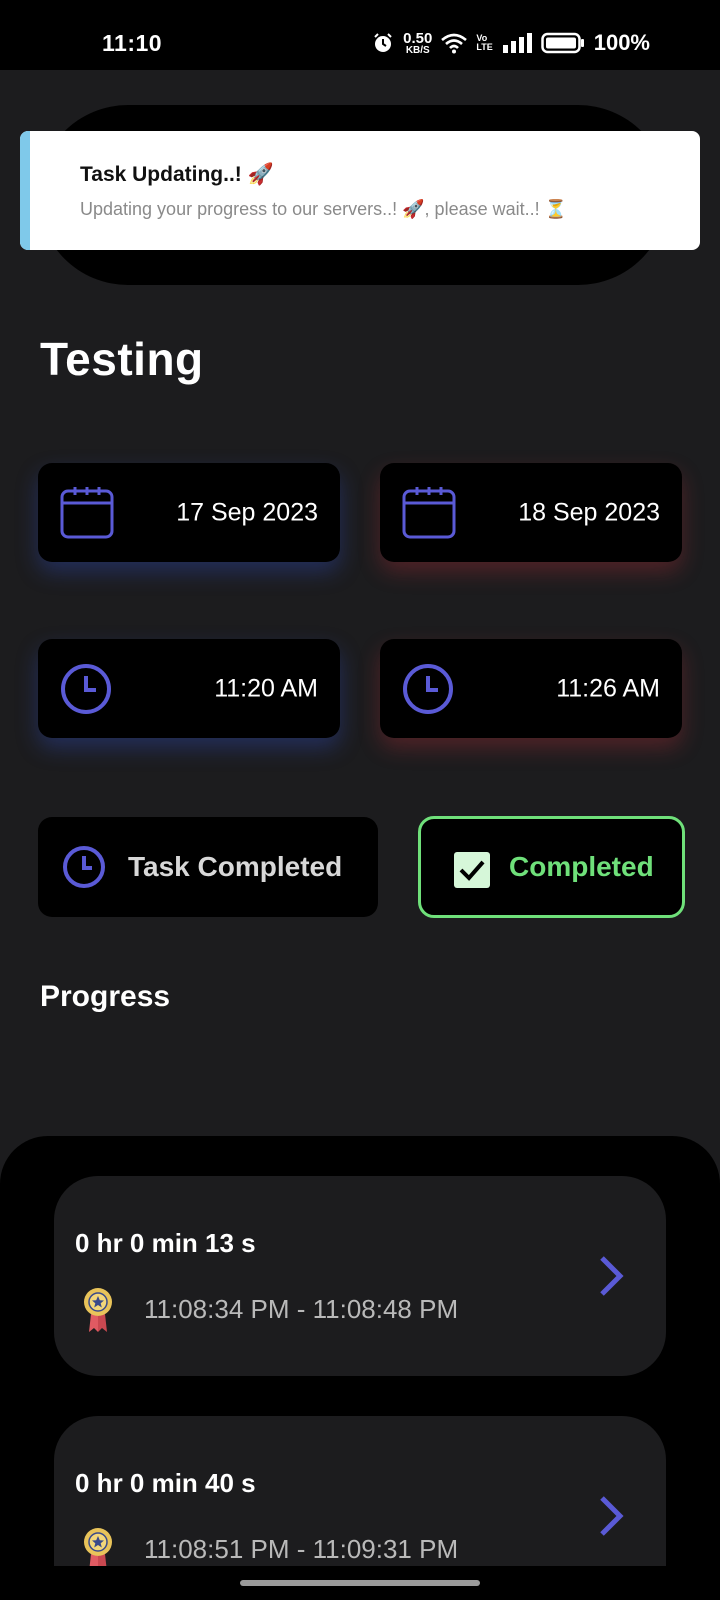  I want to click on checkmark-icon, so click(472, 870).